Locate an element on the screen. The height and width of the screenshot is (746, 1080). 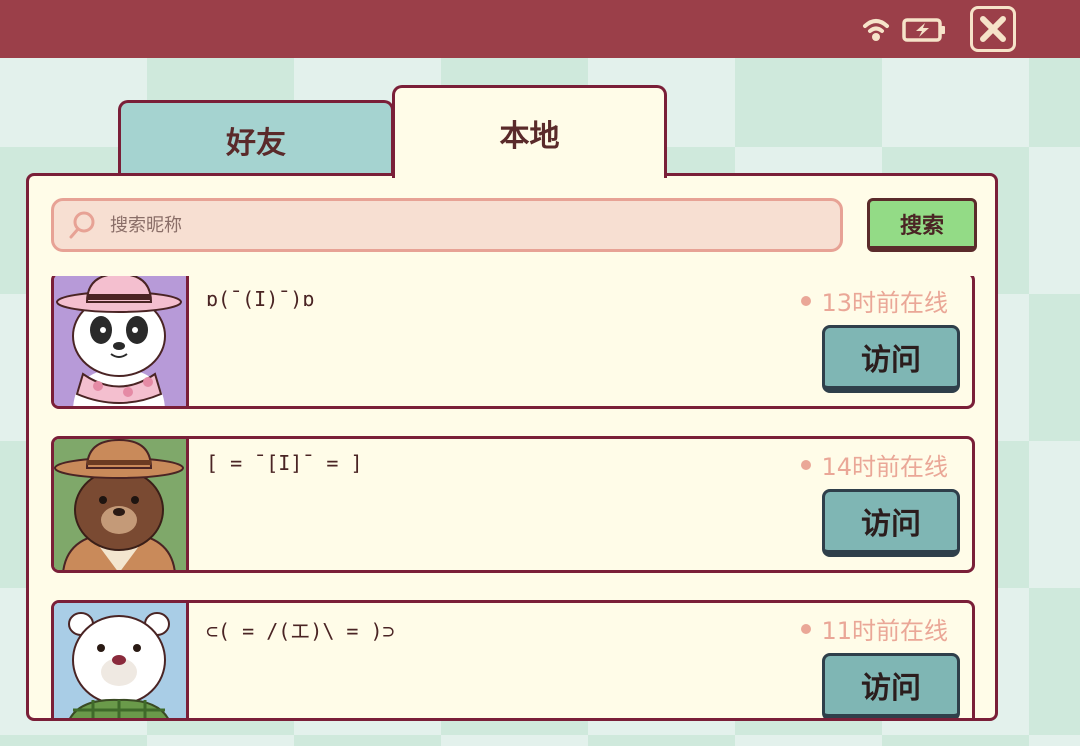
search-box is located at coordinates (447, 225).